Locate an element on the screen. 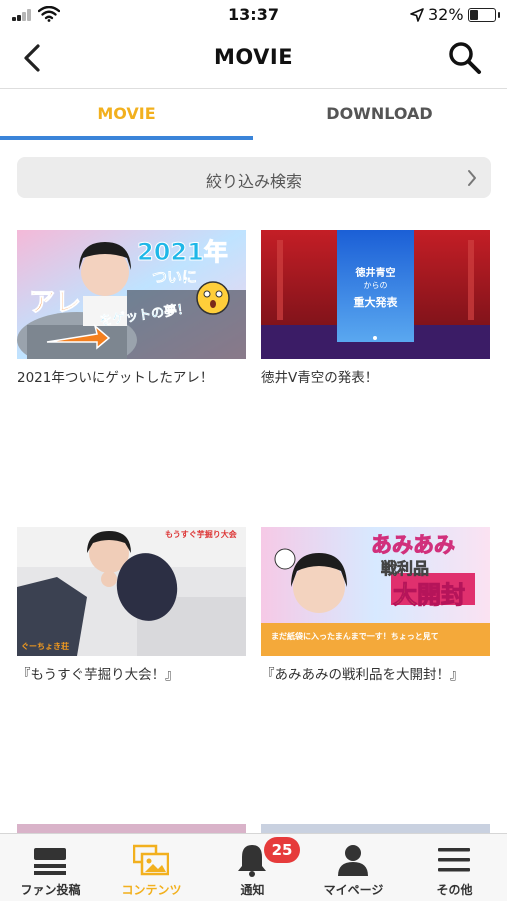 The image size is (507, 901). thumb-caption: ぐーちょき荘 is located at coordinates (45, 646).